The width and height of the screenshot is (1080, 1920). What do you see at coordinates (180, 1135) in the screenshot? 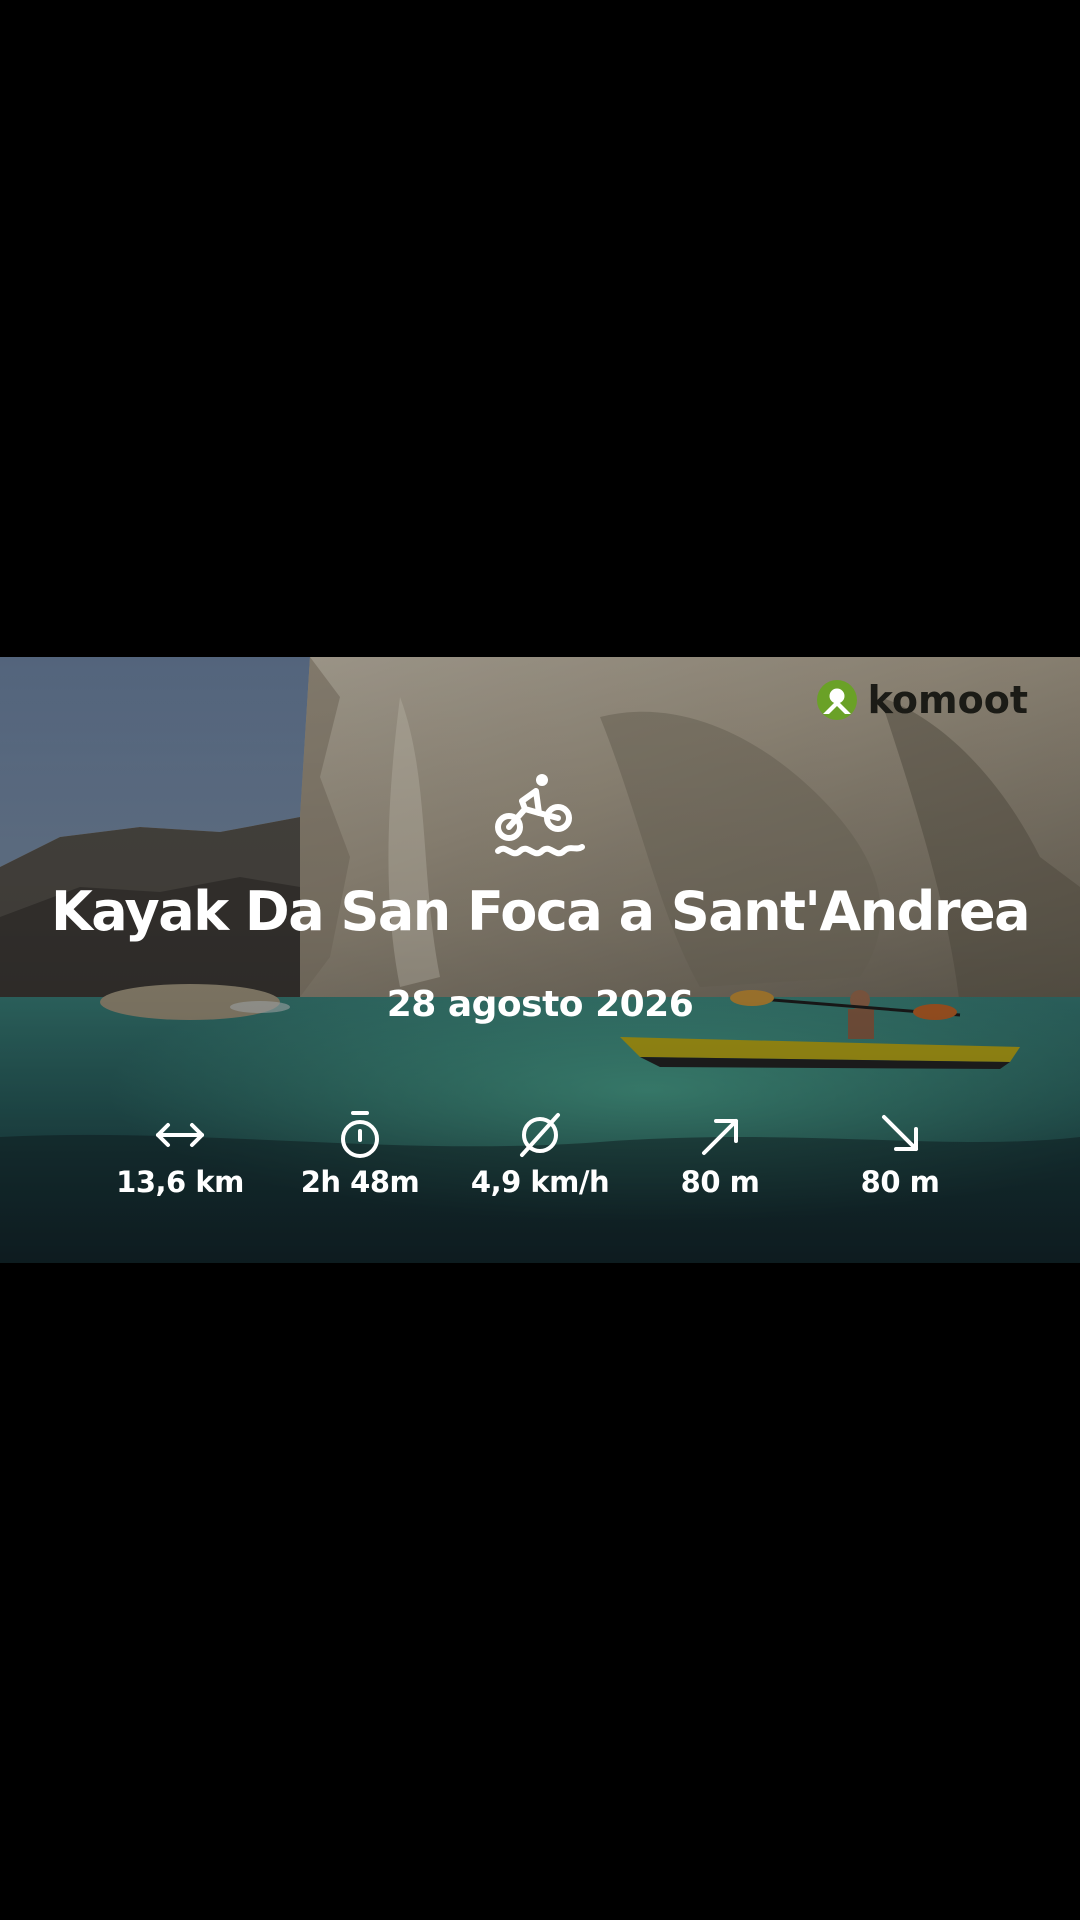
I see `distance-arrows-icon` at bounding box center [180, 1135].